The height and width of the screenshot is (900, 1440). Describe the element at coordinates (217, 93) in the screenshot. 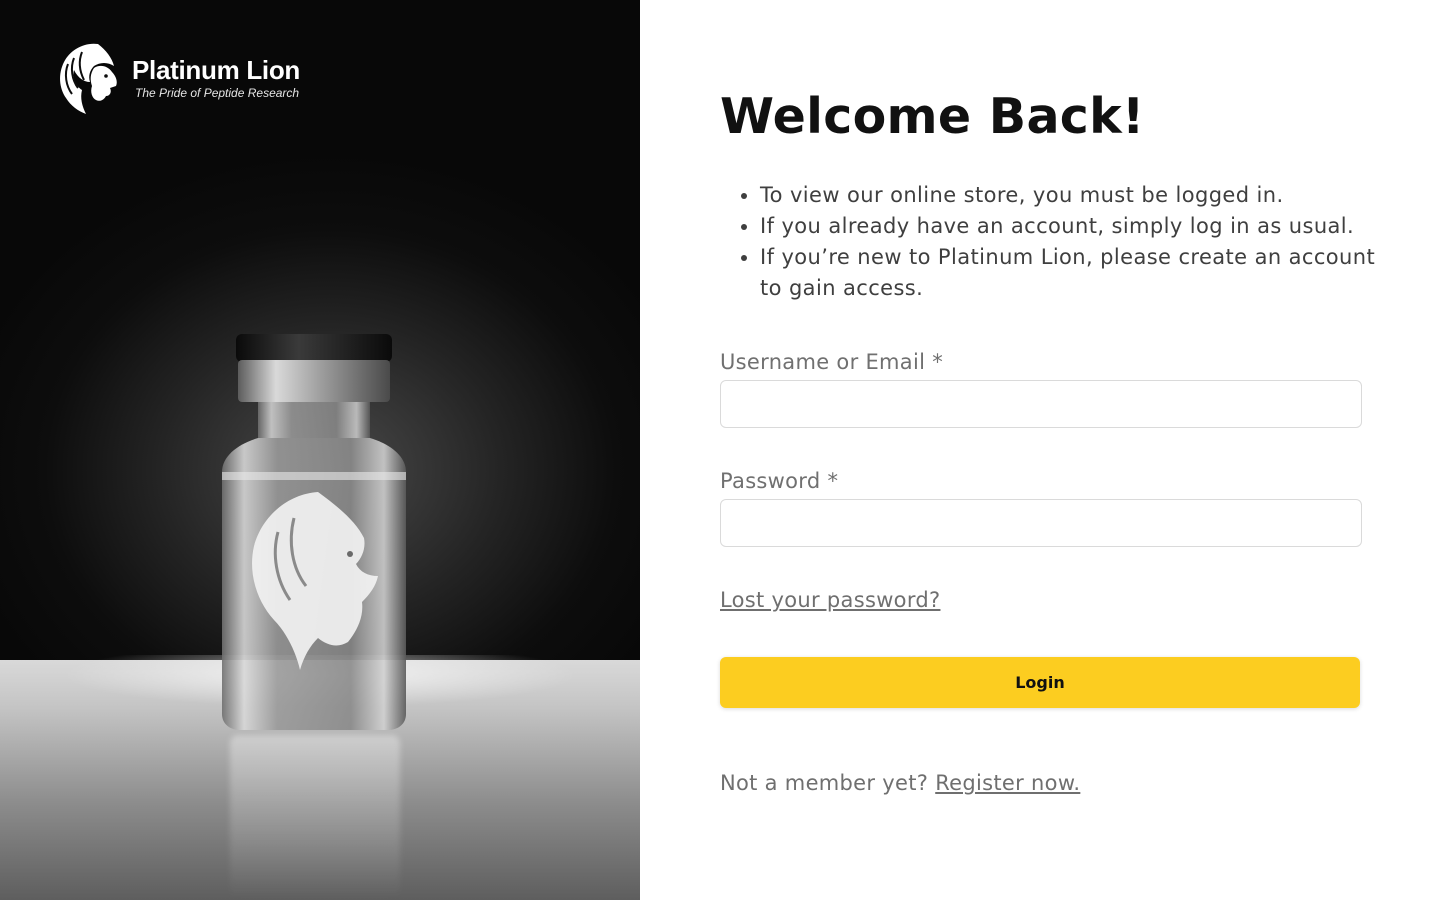

I see `brand-tagline: The Pride of Peptide Research` at that location.